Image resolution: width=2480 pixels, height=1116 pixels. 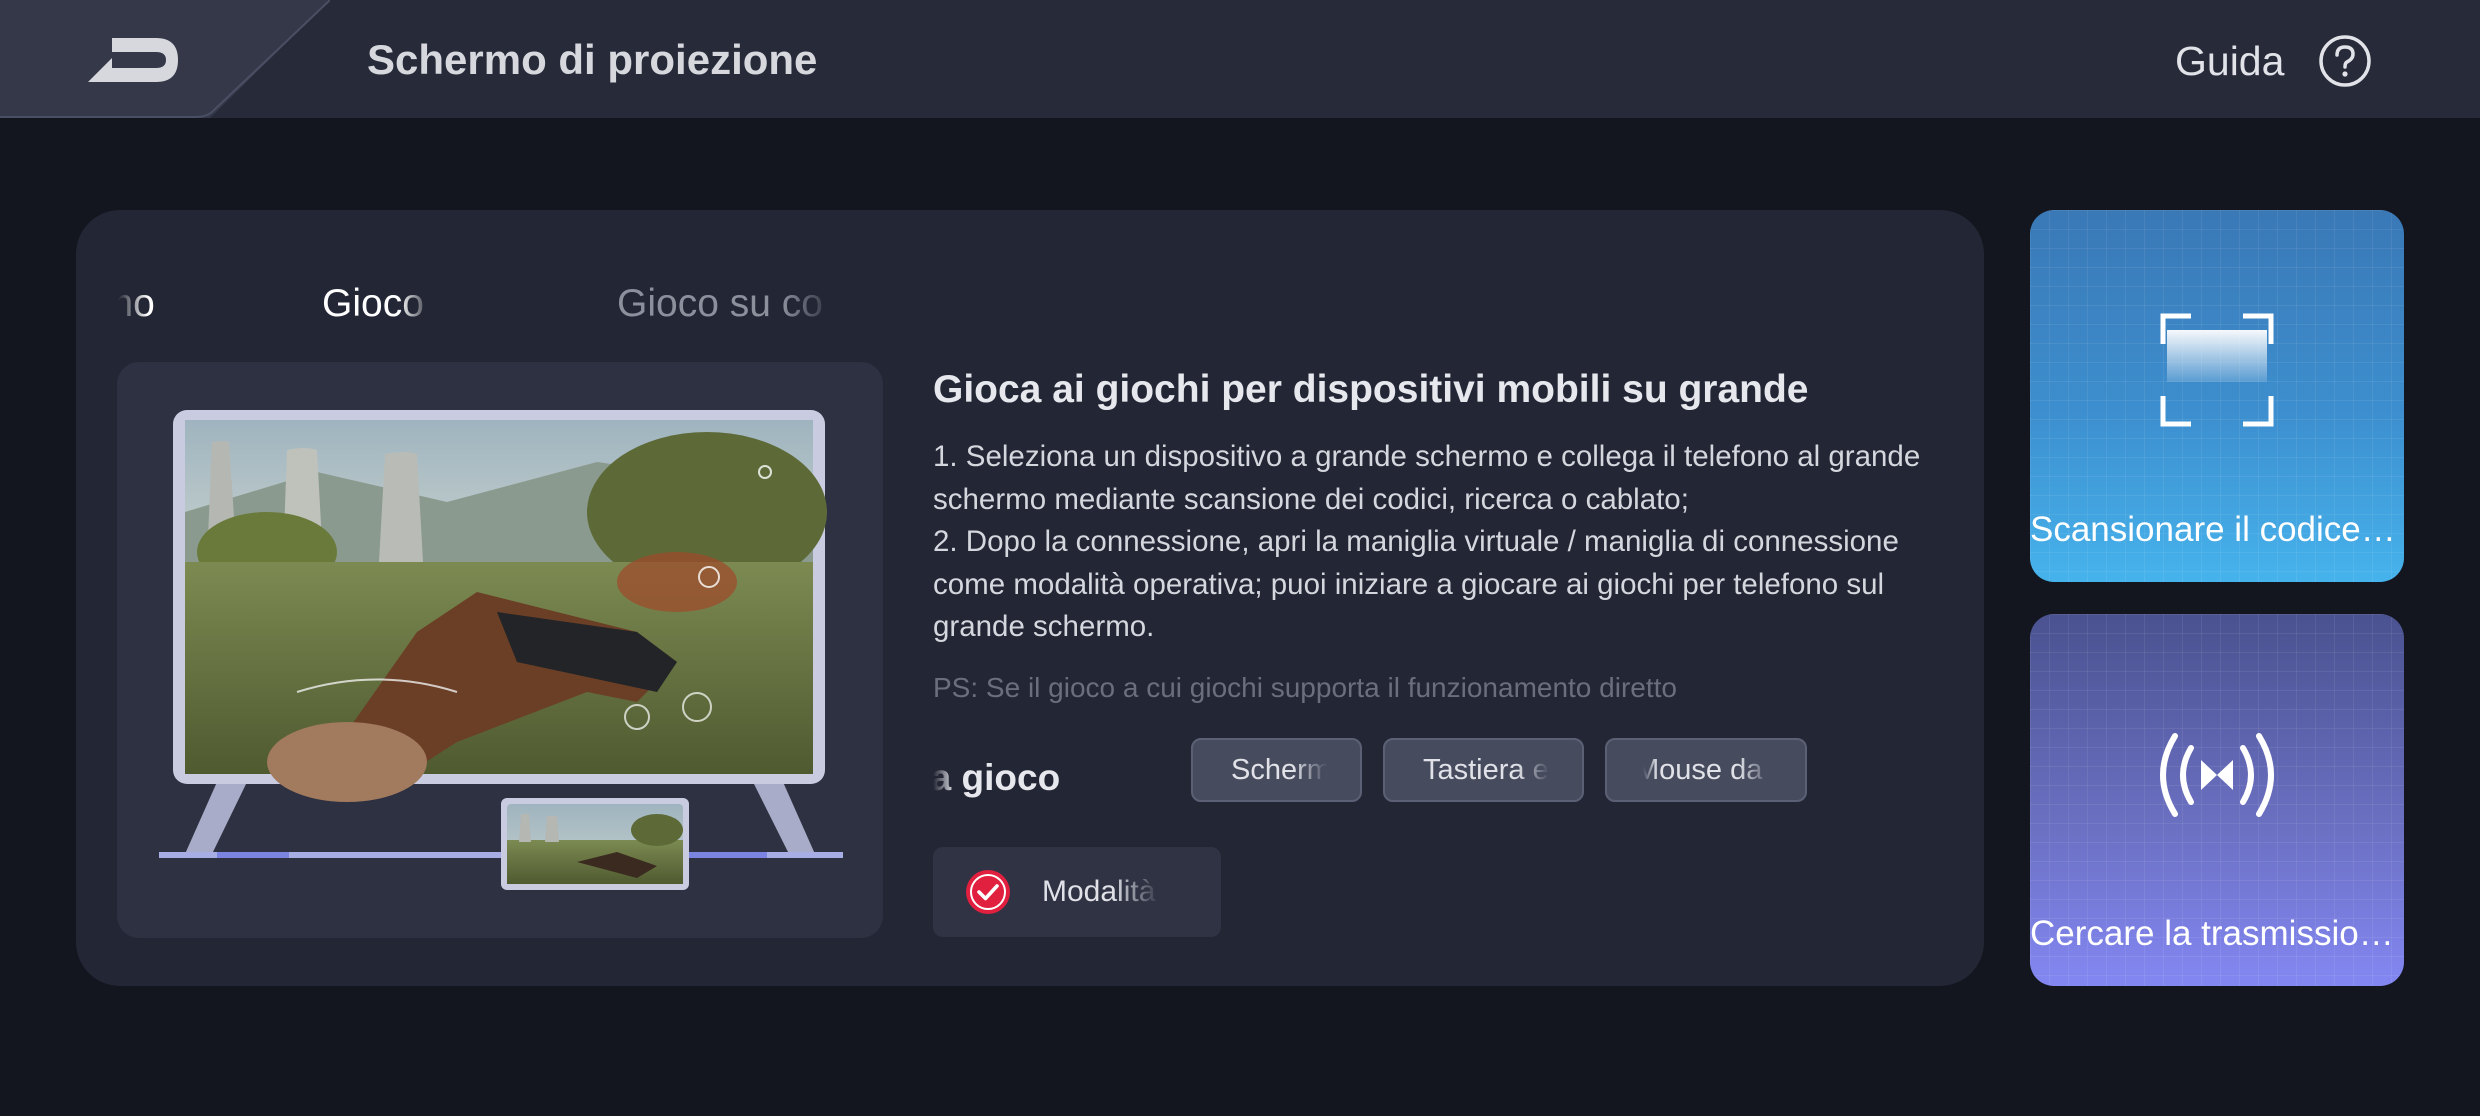 I want to click on chip-mouse: Mouse da, so click(x=1706, y=770).